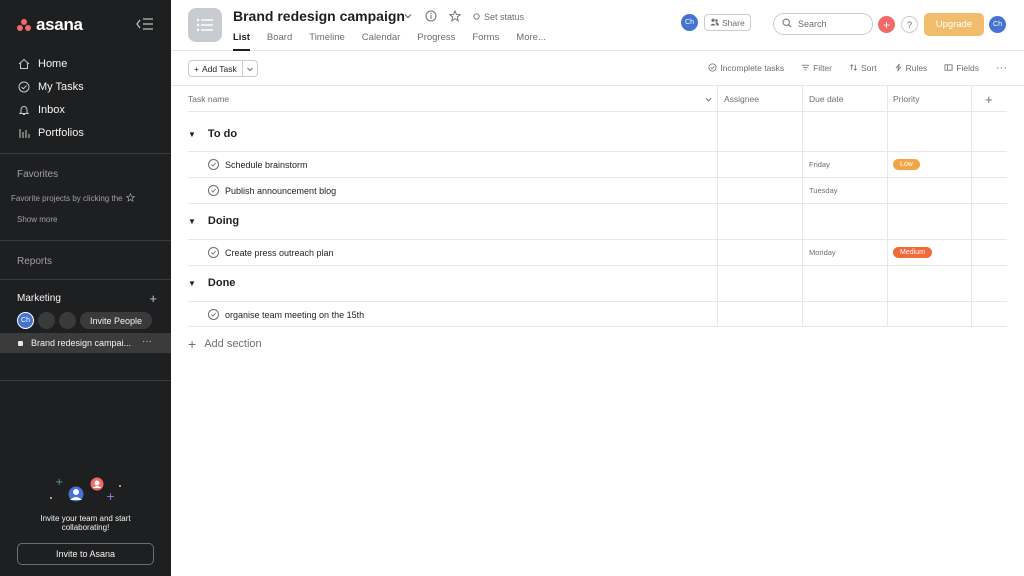 This screenshot has width=1024, height=576. What do you see at coordinates (886, 24) in the screenshot?
I see `quick-add-button: +` at bounding box center [886, 24].